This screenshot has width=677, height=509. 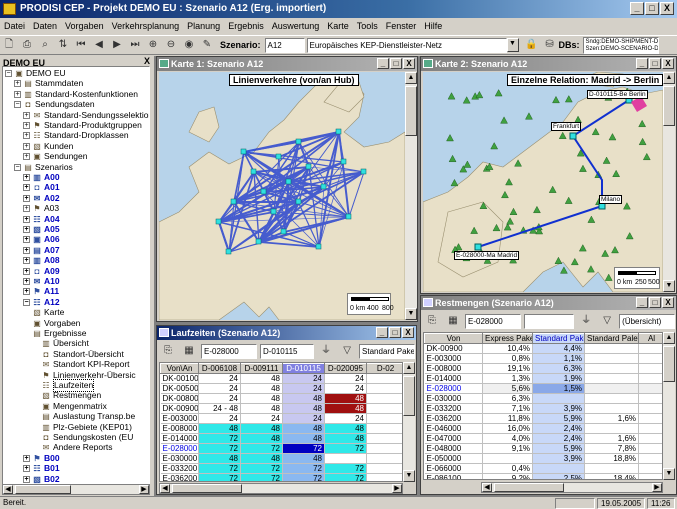 What do you see at coordinates (219, 368) in the screenshot?
I see `laufzeiten-column-header: D-006108` at bounding box center [219, 368].